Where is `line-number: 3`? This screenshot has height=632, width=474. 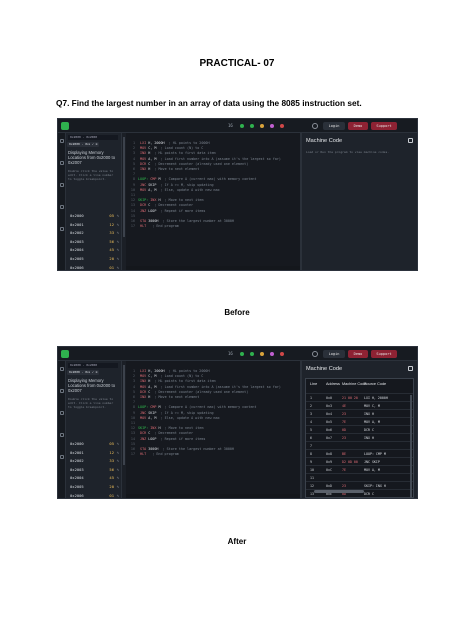 line-number: 3 is located at coordinates (131, 381).